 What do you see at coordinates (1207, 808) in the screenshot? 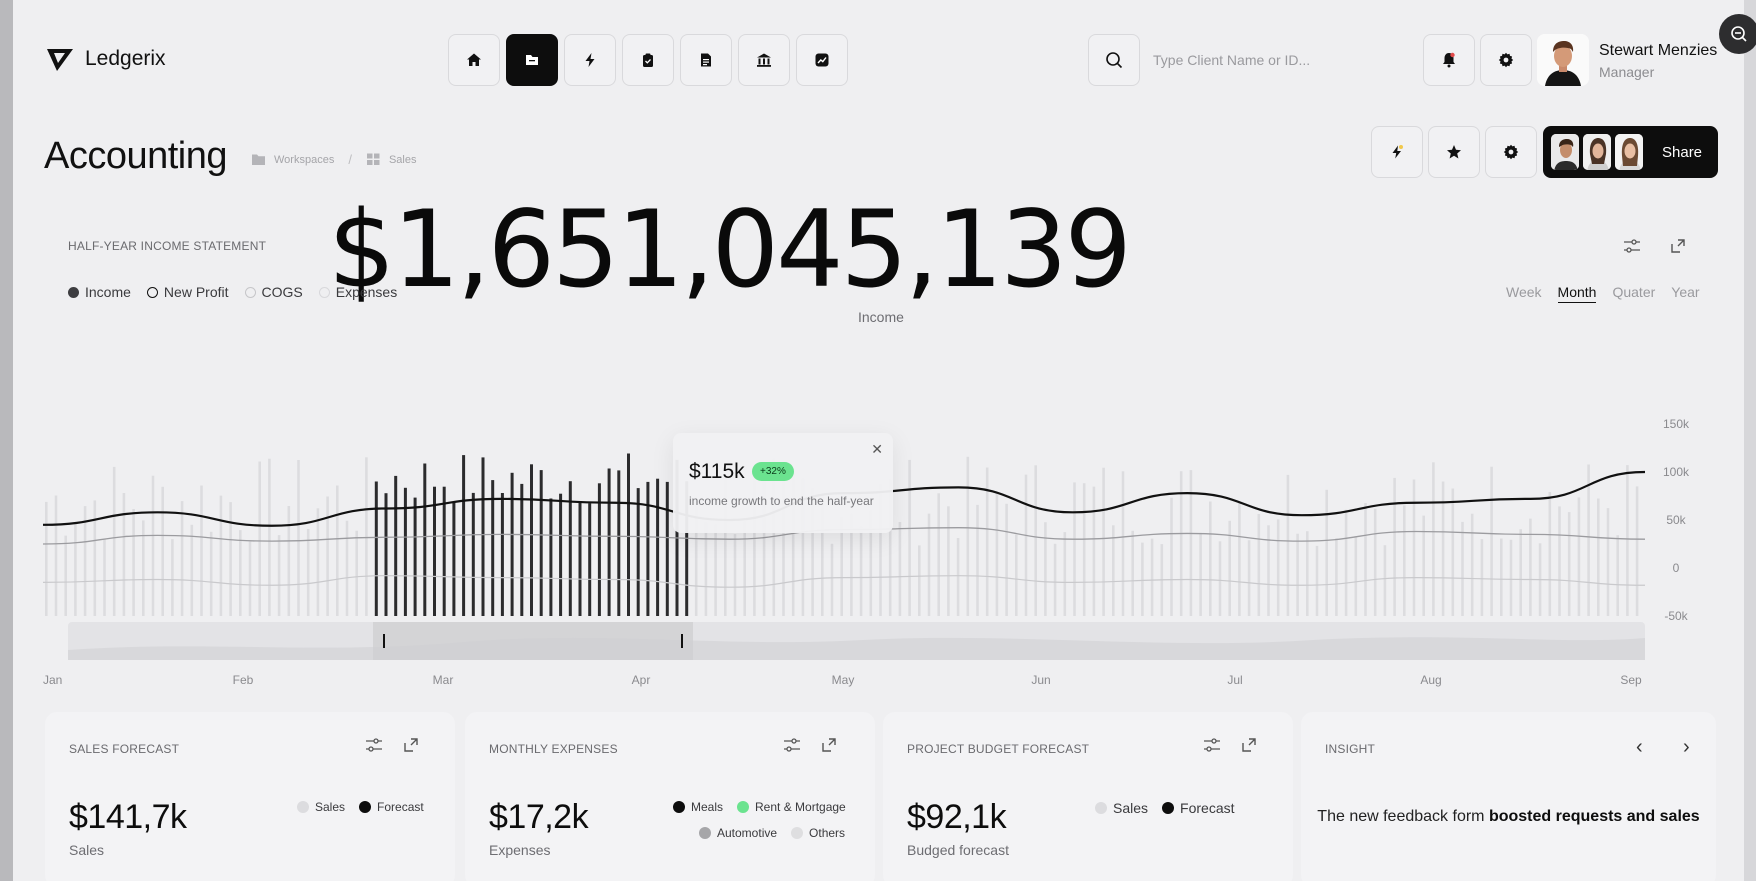
I see `legend-label: Forecast` at bounding box center [1207, 808].